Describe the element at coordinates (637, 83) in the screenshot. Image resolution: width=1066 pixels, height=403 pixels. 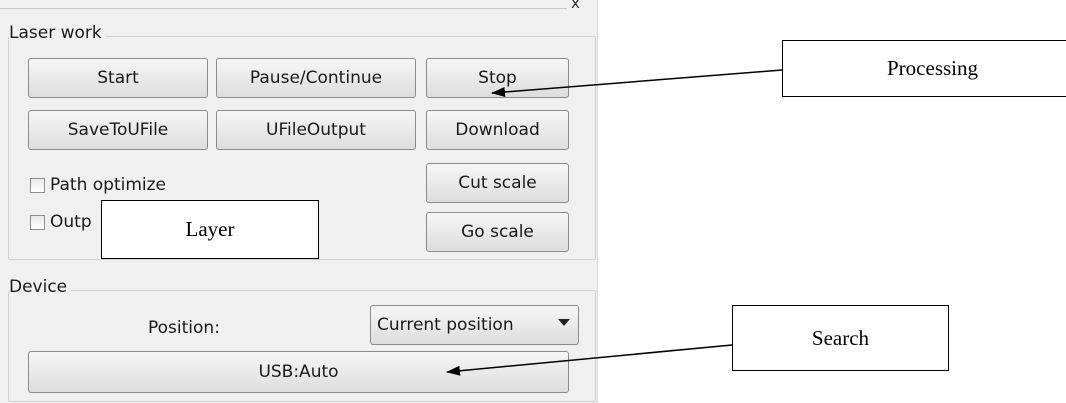
I see `processing-arrow` at that location.